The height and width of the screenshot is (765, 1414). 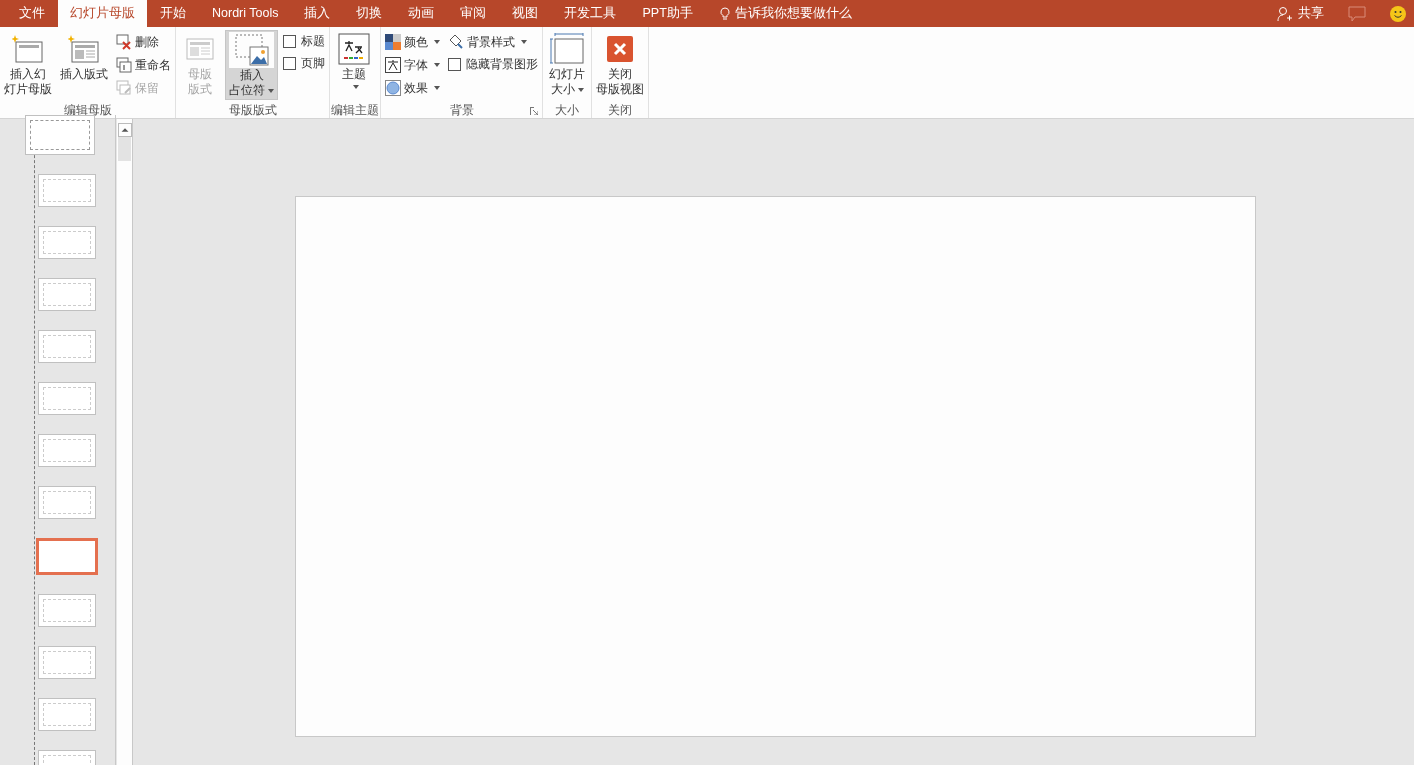 What do you see at coordinates (493, 41) in the screenshot?
I see `ribbon-button: 背景样式` at bounding box center [493, 41].